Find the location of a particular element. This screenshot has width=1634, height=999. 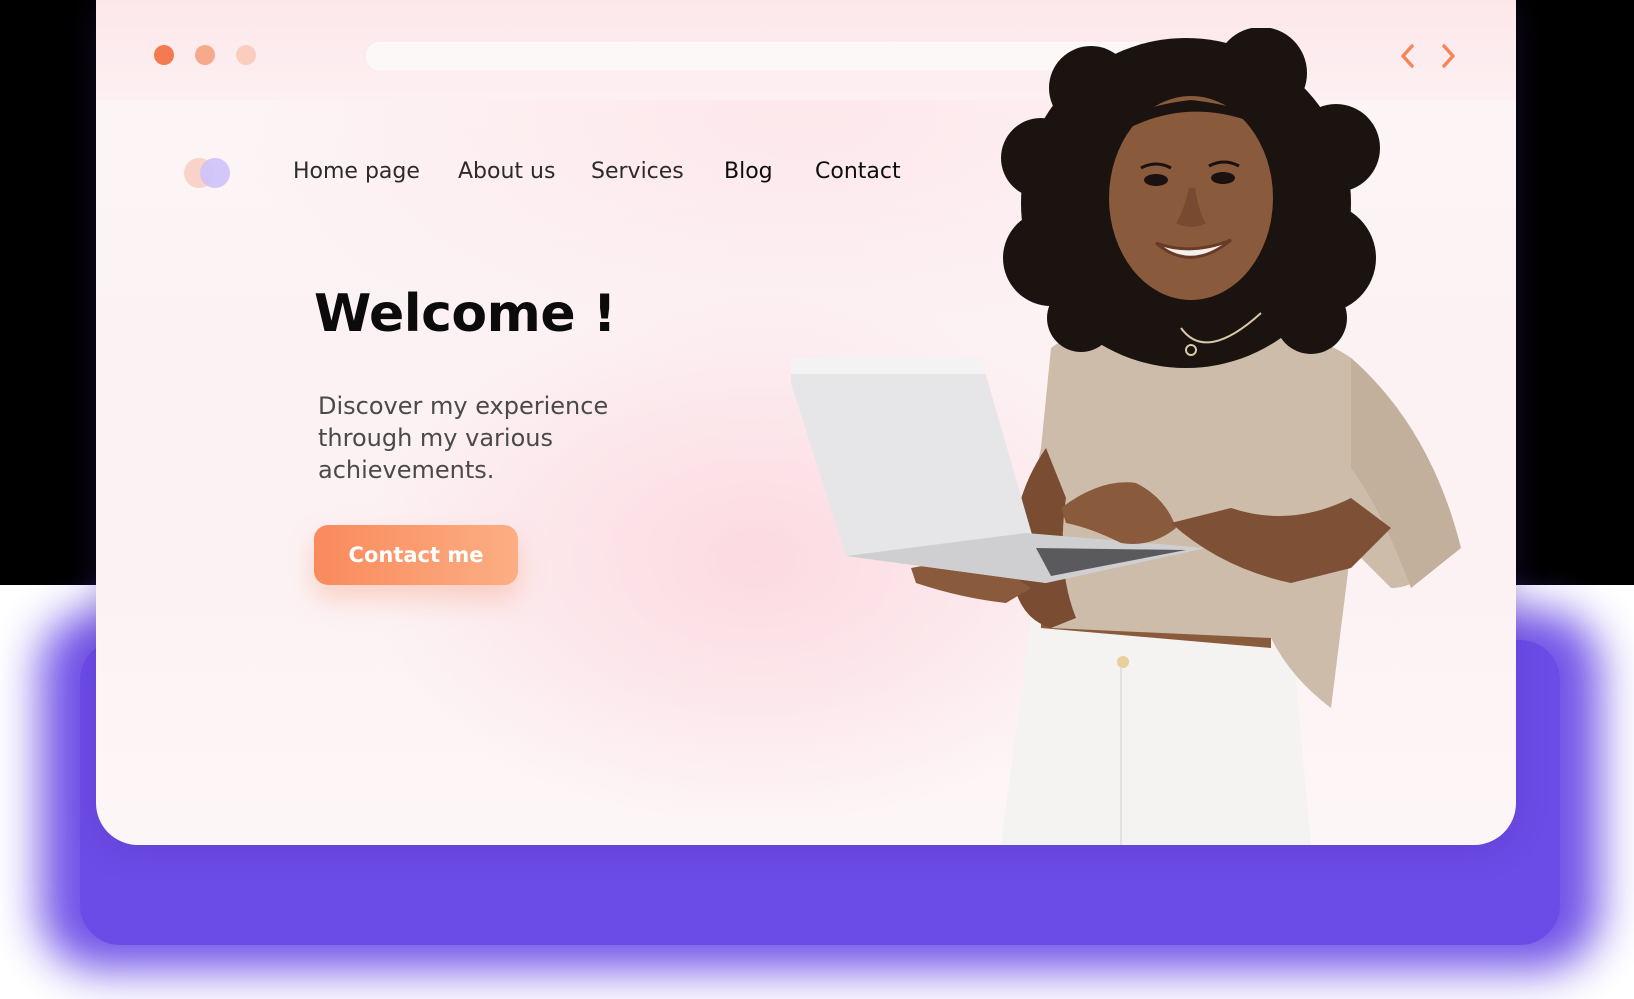

logo-mark is located at coordinates (210, 173).